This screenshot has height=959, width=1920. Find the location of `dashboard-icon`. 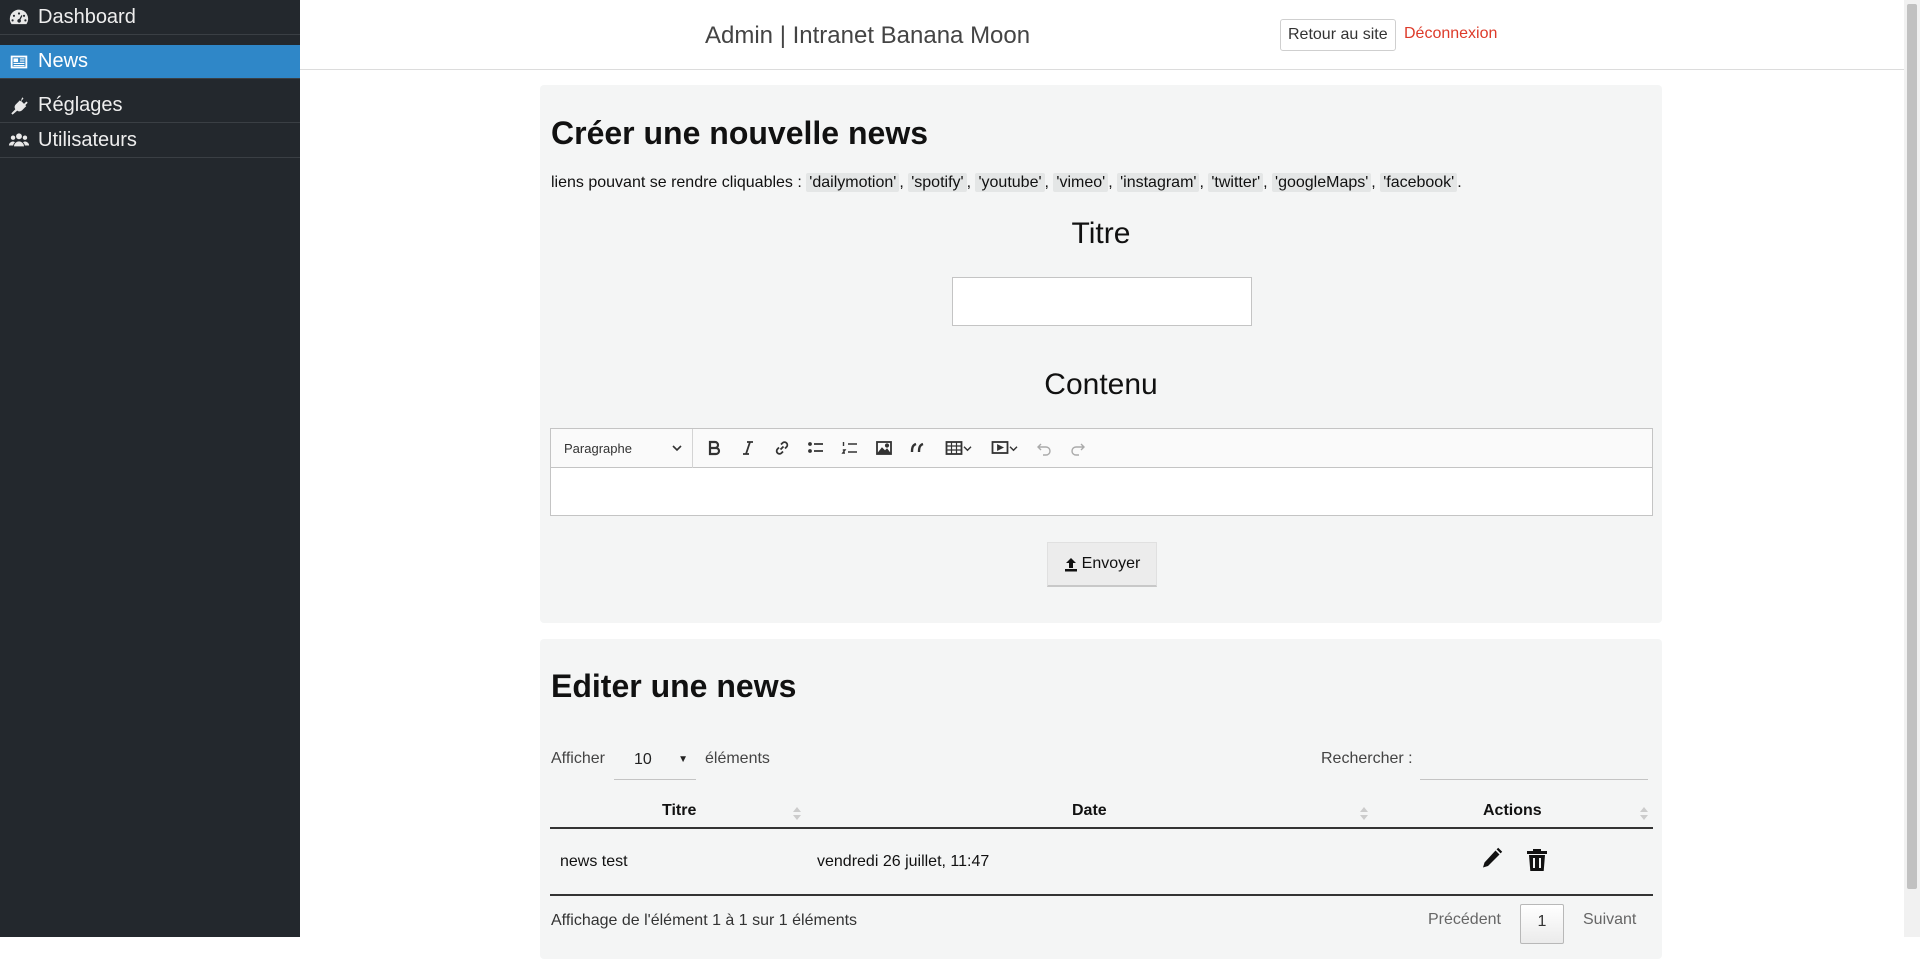

dashboard-icon is located at coordinates (19, 17).